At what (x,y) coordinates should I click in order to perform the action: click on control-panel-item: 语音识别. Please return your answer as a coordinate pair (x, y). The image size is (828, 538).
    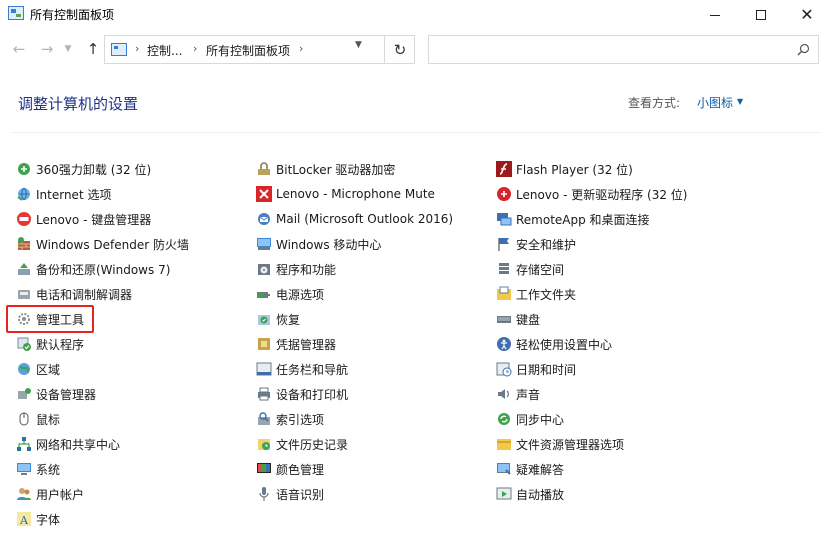
    Looking at the image, I should click on (290, 494).